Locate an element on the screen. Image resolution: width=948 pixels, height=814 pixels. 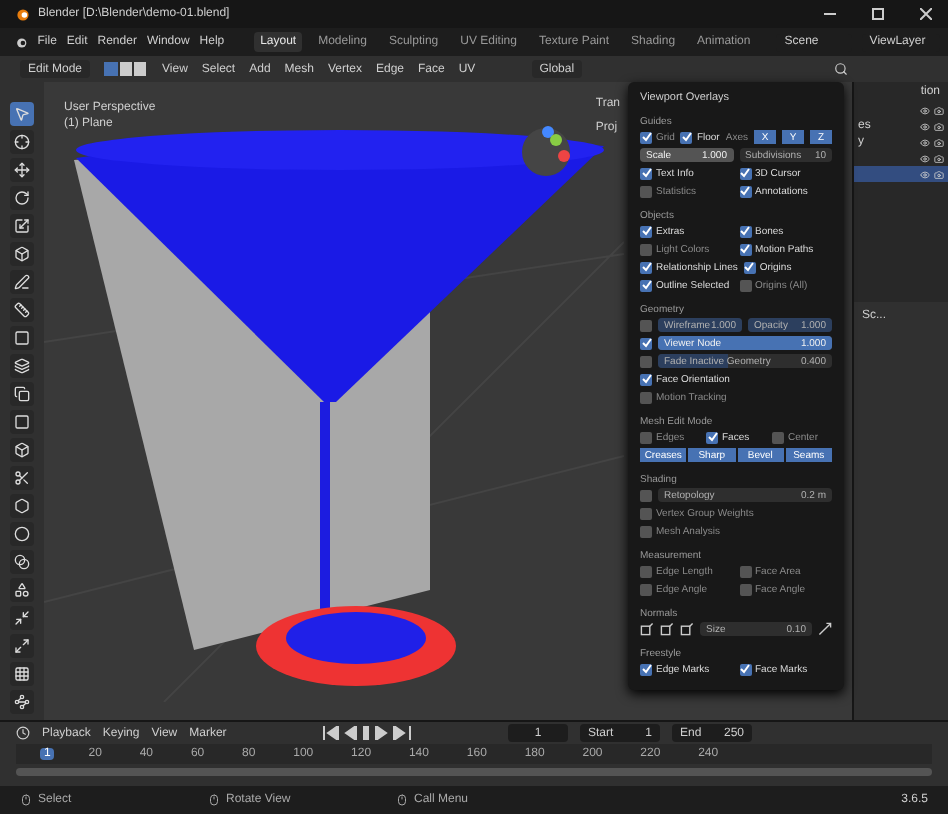
search-icon is located at coordinates (841, 69).